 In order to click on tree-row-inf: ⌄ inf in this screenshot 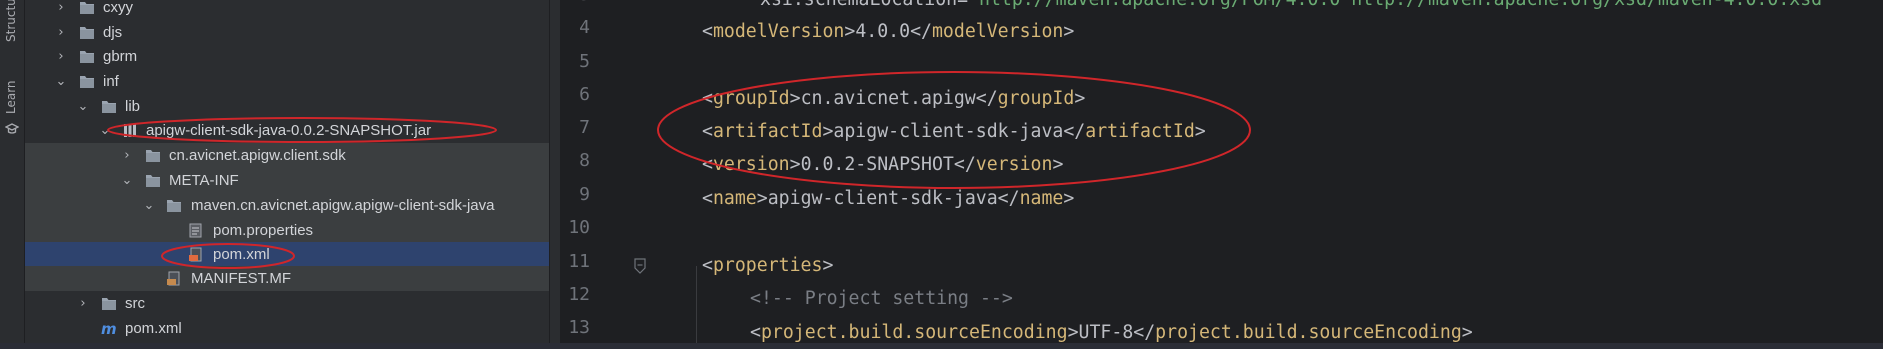, I will do `click(287, 81)`.